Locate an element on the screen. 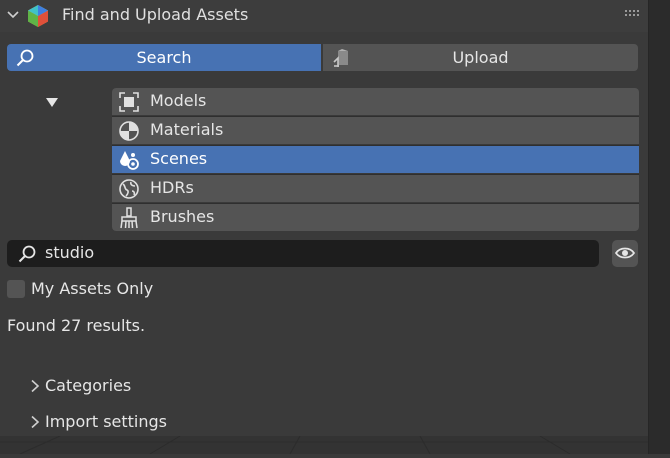  search-input: studio is located at coordinates (303, 253).